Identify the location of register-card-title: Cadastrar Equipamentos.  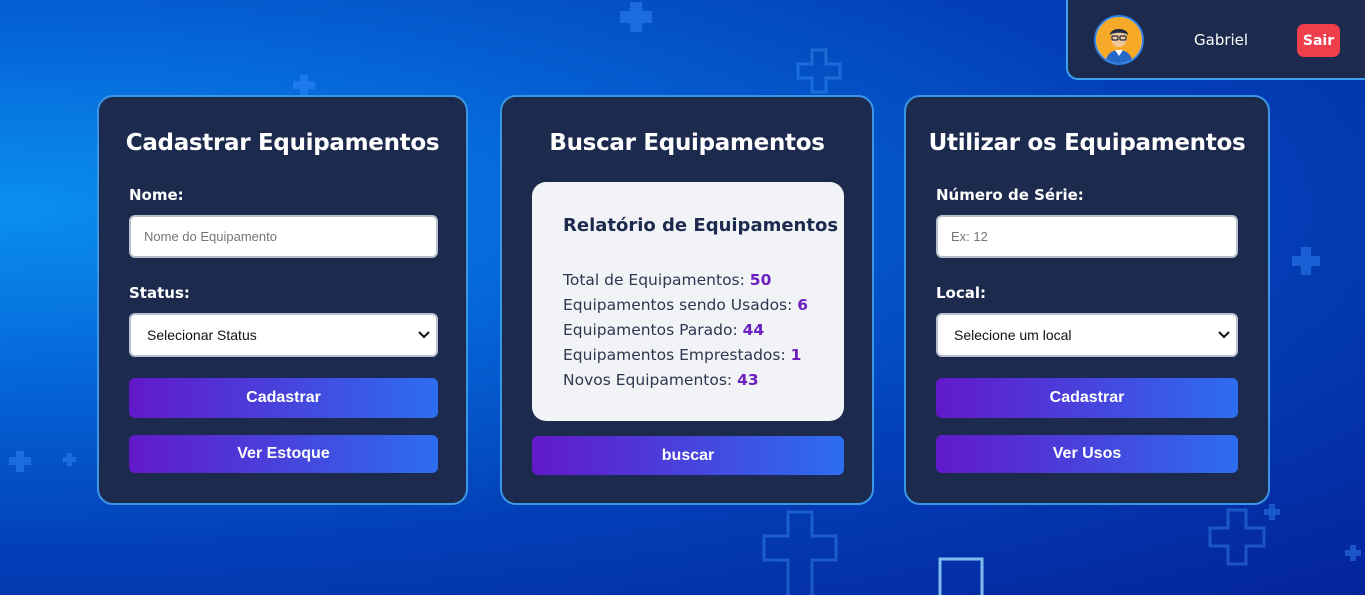
(282, 143).